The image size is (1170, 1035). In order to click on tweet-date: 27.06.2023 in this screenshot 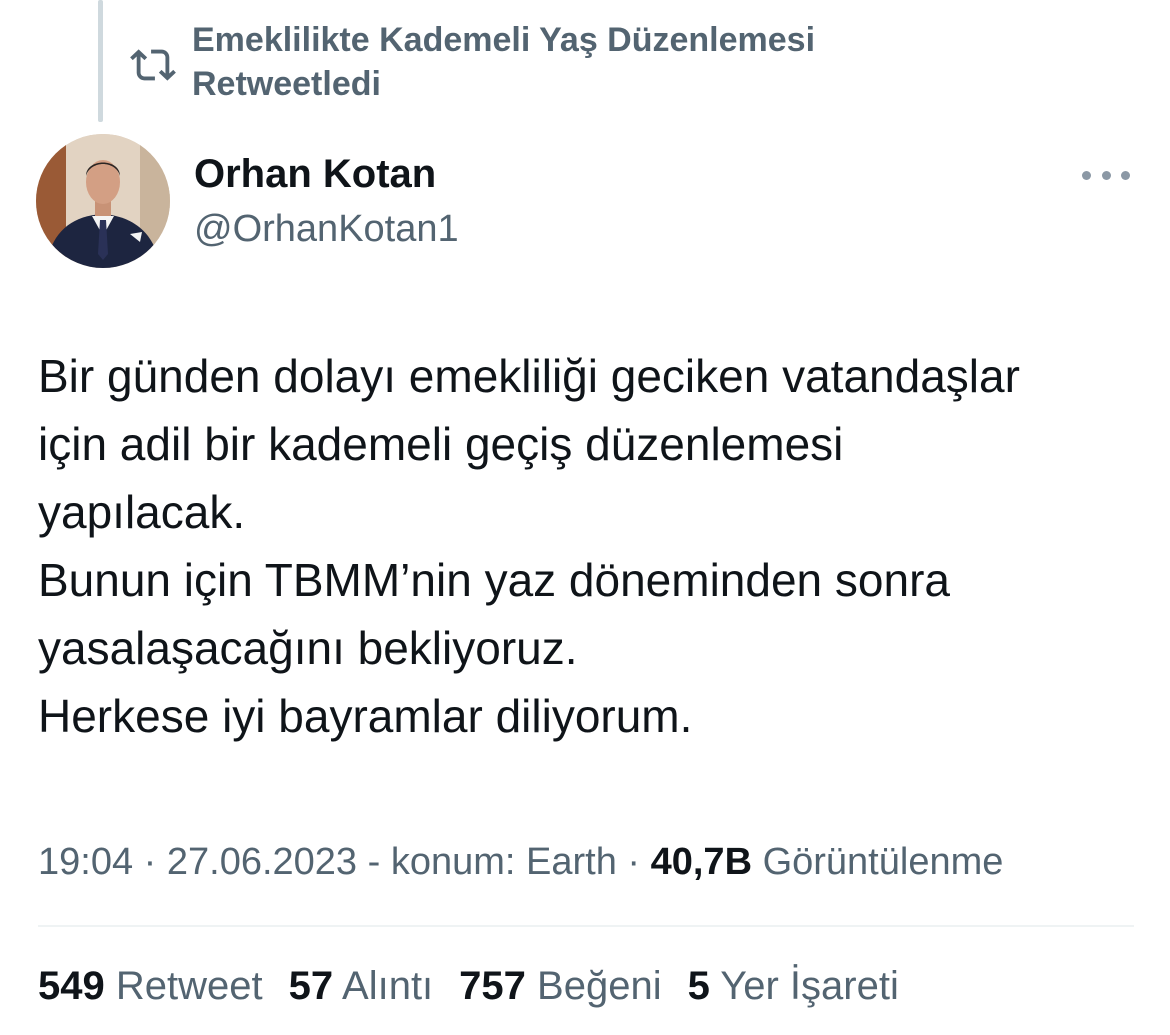, I will do `click(262, 862)`.